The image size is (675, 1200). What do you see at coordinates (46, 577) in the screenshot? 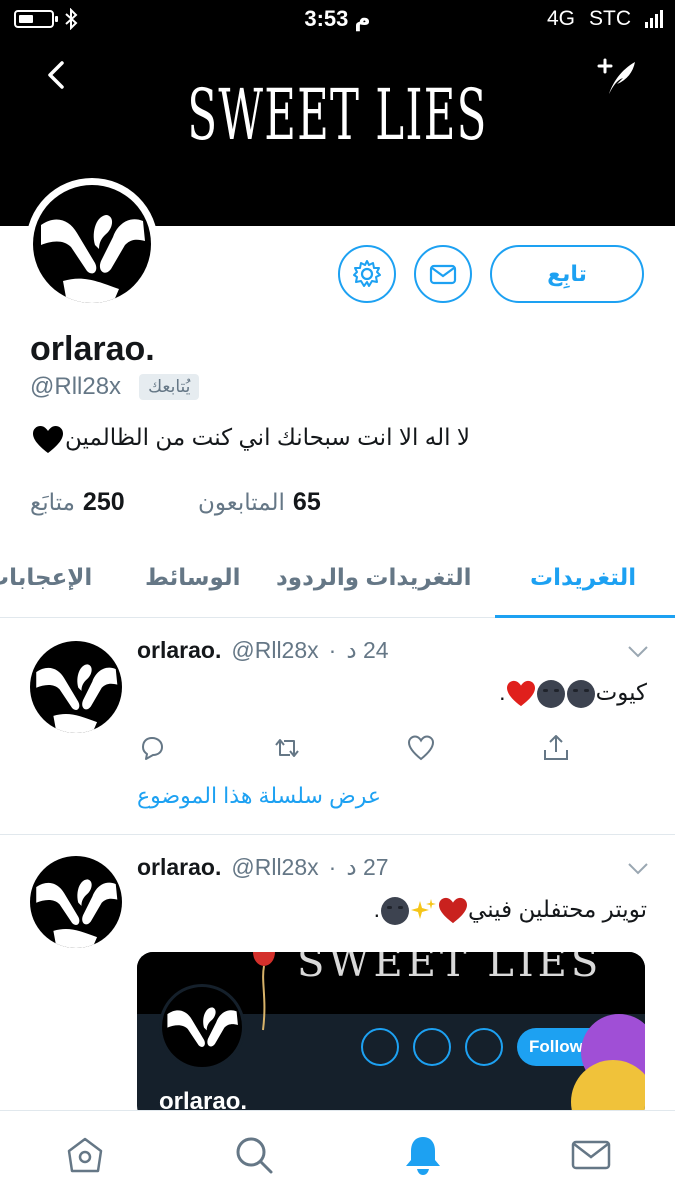
I see `tab-likes: الإعجابات` at bounding box center [46, 577].